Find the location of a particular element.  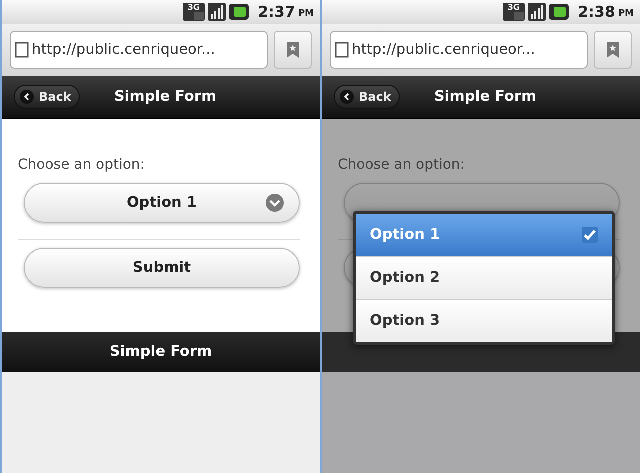

clock-time: 2:38 is located at coordinates (597, 12).